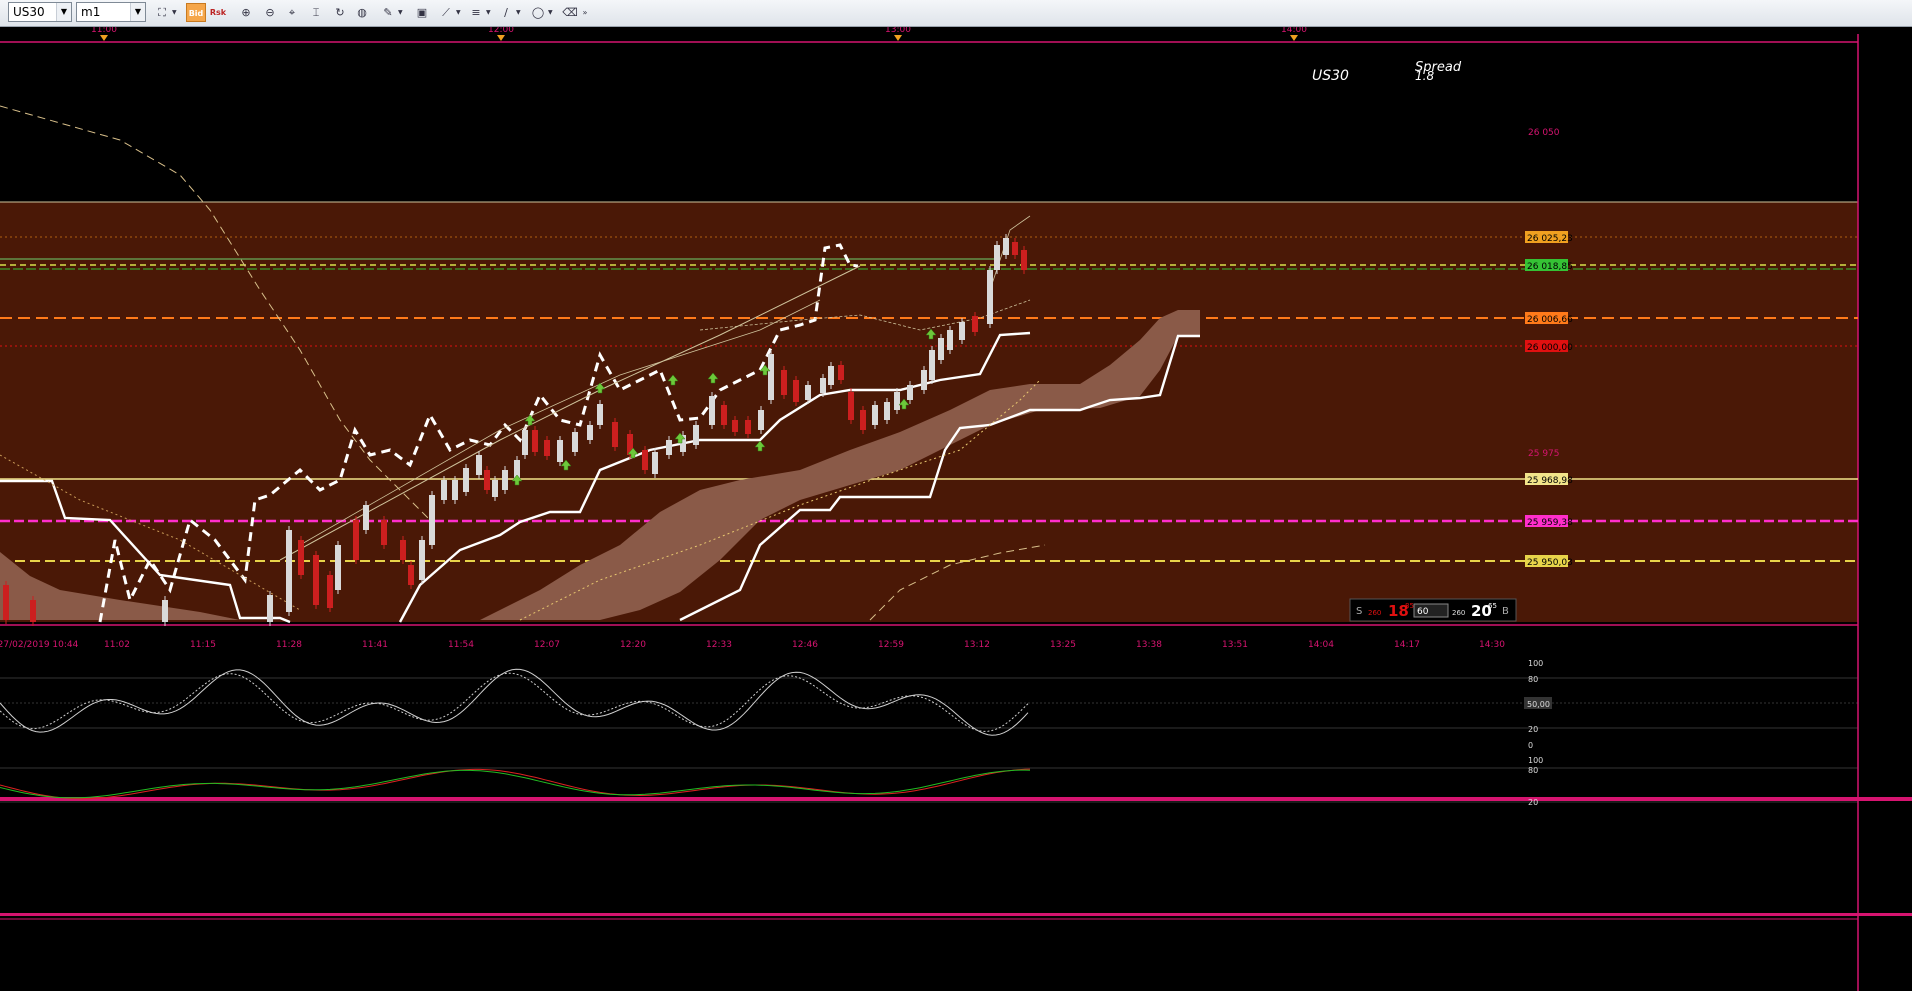 This screenshot has width=1912, height=991. Describe the element at coordinates (538, 12) in the screenshot. I see `shapes-icon: ◯` at that location.